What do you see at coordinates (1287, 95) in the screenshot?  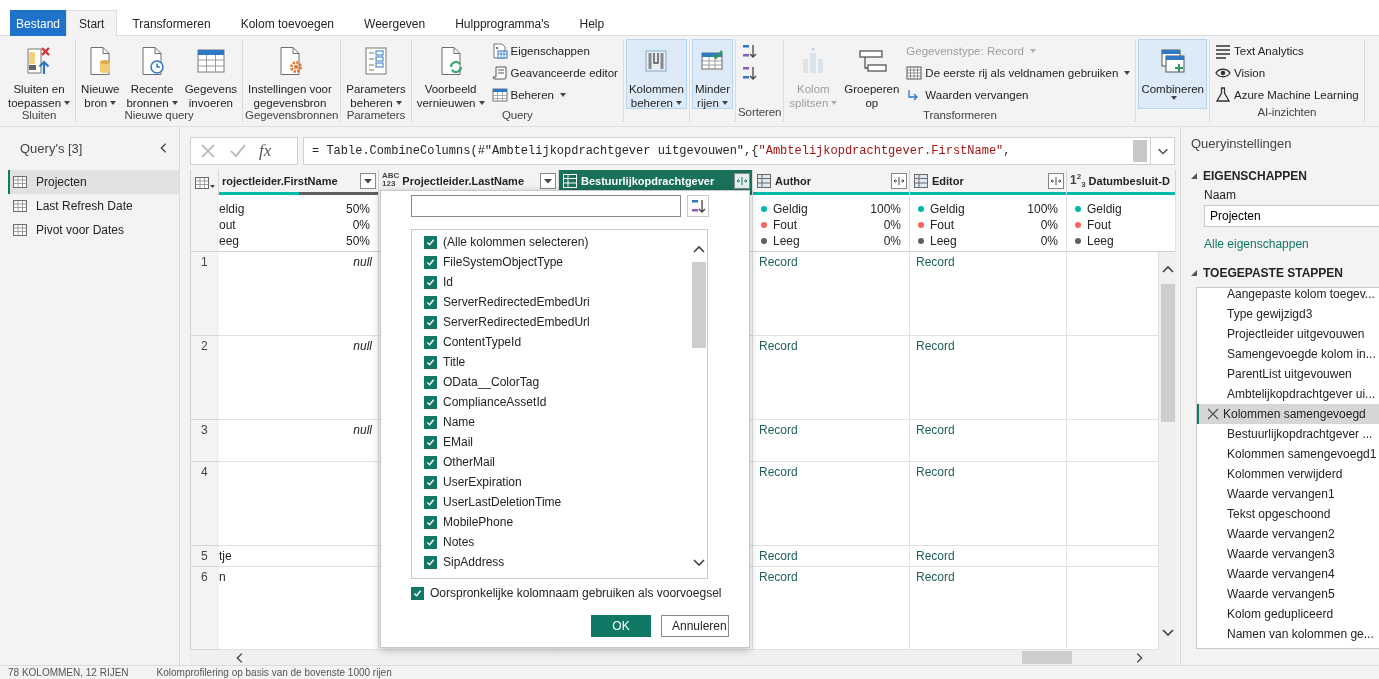 I see `ribbon-button: Azure Machine Learning` at bounding box center [1287, 95].